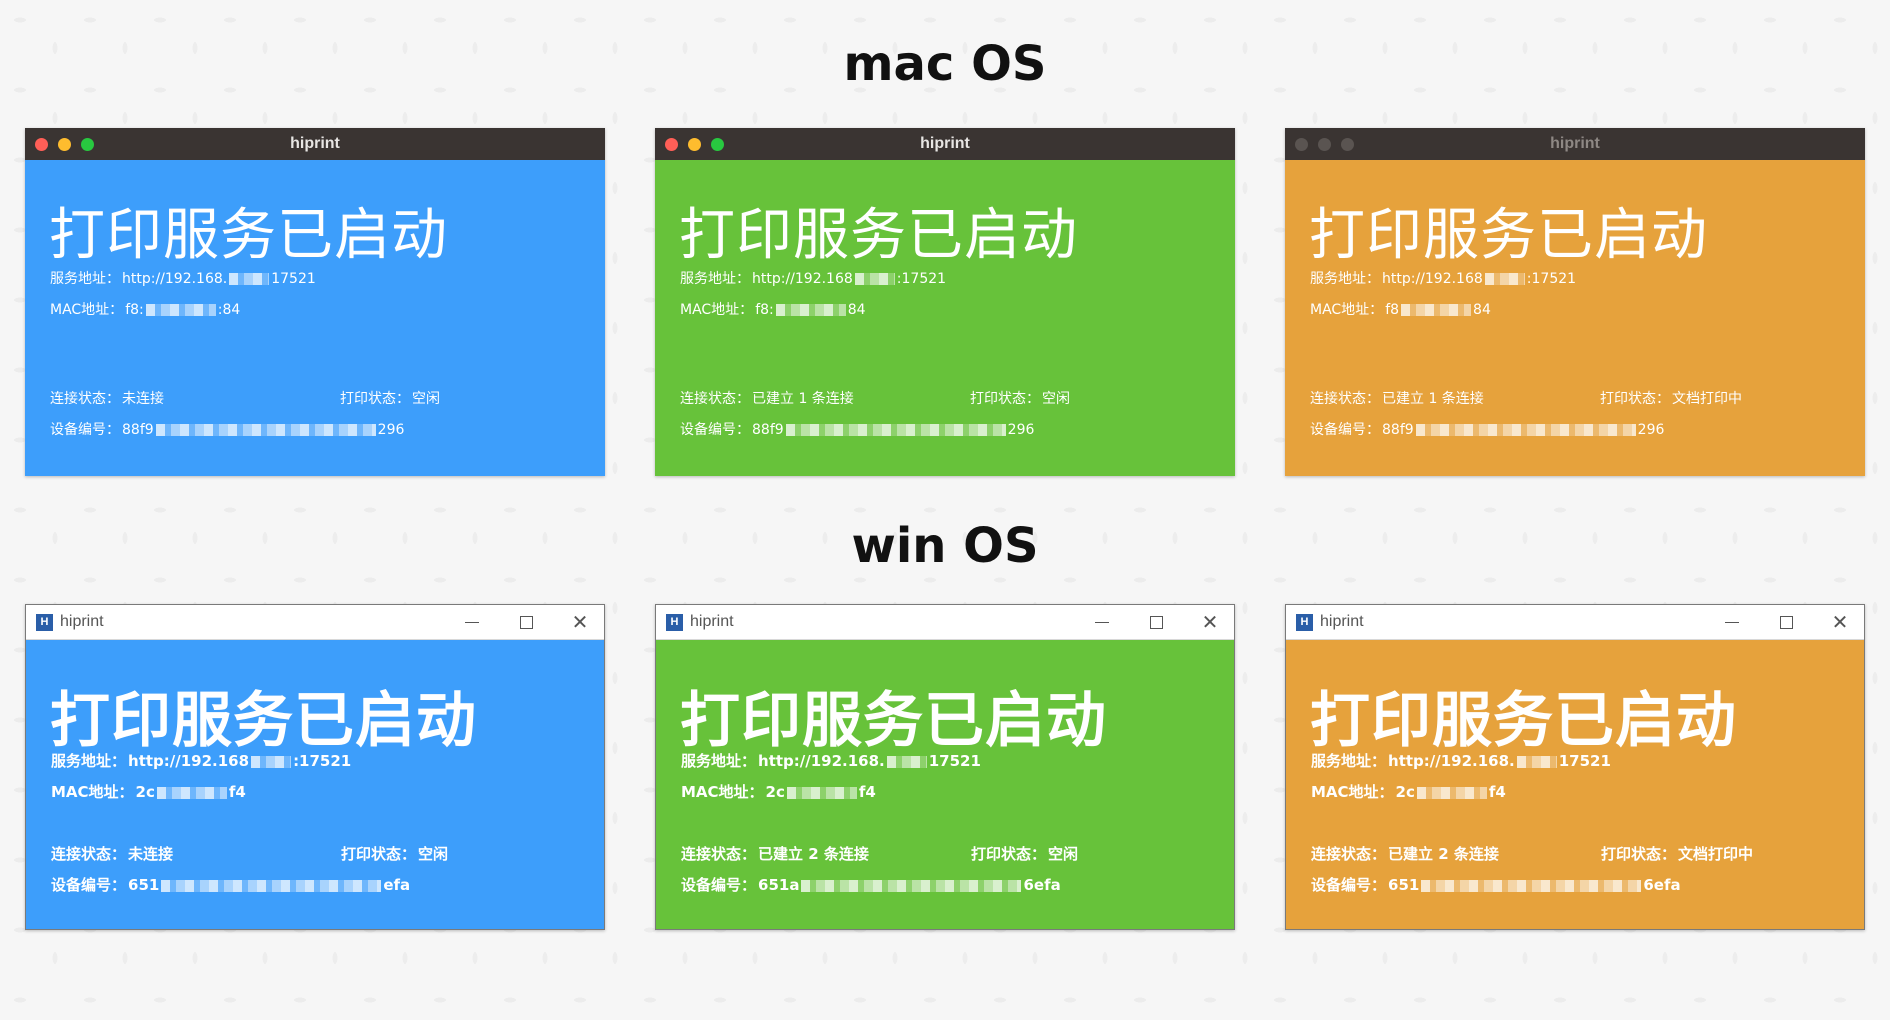 This screenshot has width=1890, height=1020. Describe the element at coordinates (1580, 398) in the screenshot. I see `status-row: 连接状态： 已建立 1 条连接 打印状态： 文档打印中` at that location.